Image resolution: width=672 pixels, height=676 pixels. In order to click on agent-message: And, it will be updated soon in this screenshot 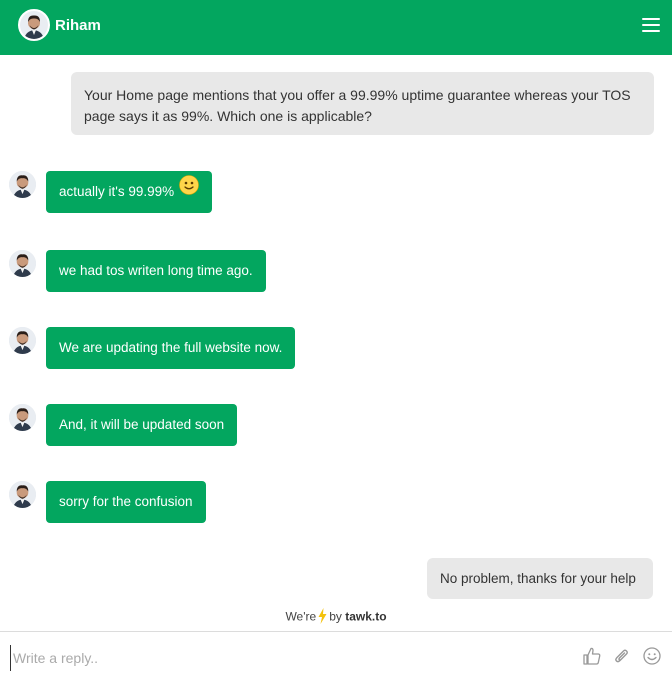, I will do `click(142, 425)`.